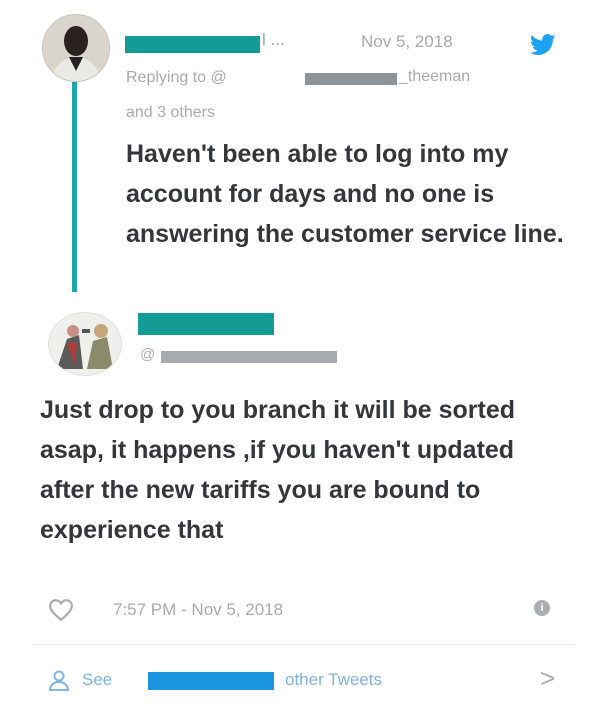 Image resolution: width=600 pixels, height=712 pixels. I want to click on reply-tweet-date: Nov 5, 2018, so click(407, 42).